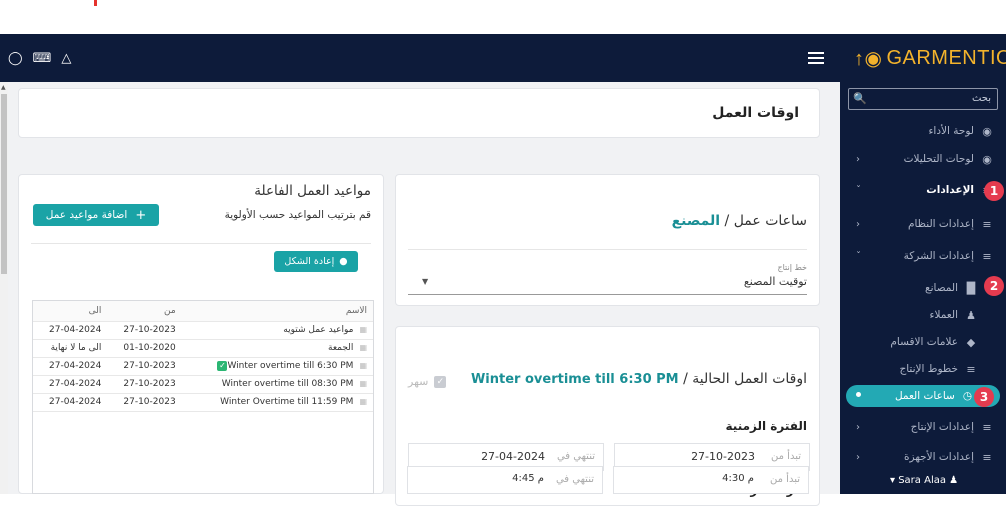  Describe the element at coordinates (858, 256) in the screenshot. I see `chevron-down-icon: ˇ` at that location.